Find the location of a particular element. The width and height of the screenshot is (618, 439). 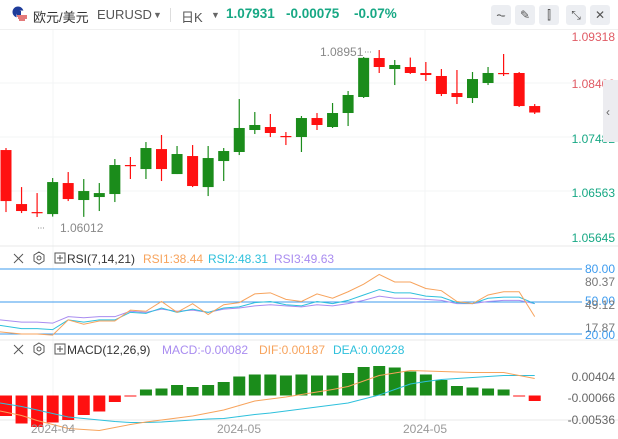

shrink-button: ⤡ is located at coordinates (576, 15).